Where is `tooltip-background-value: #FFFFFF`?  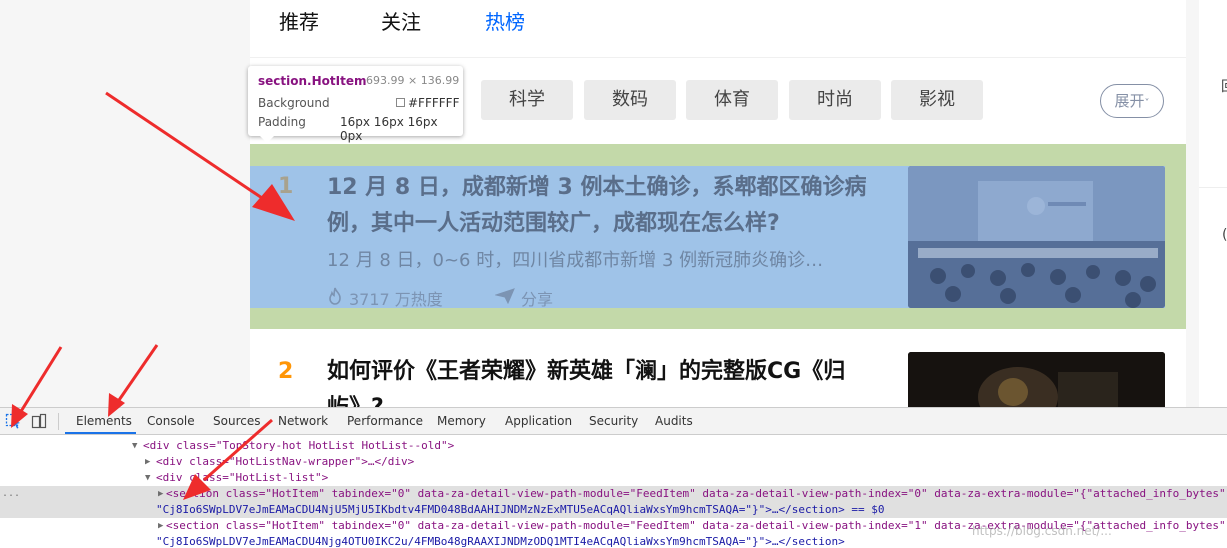 tooltip-background-value: #FFFFFF is located at coordinates (434, 103).